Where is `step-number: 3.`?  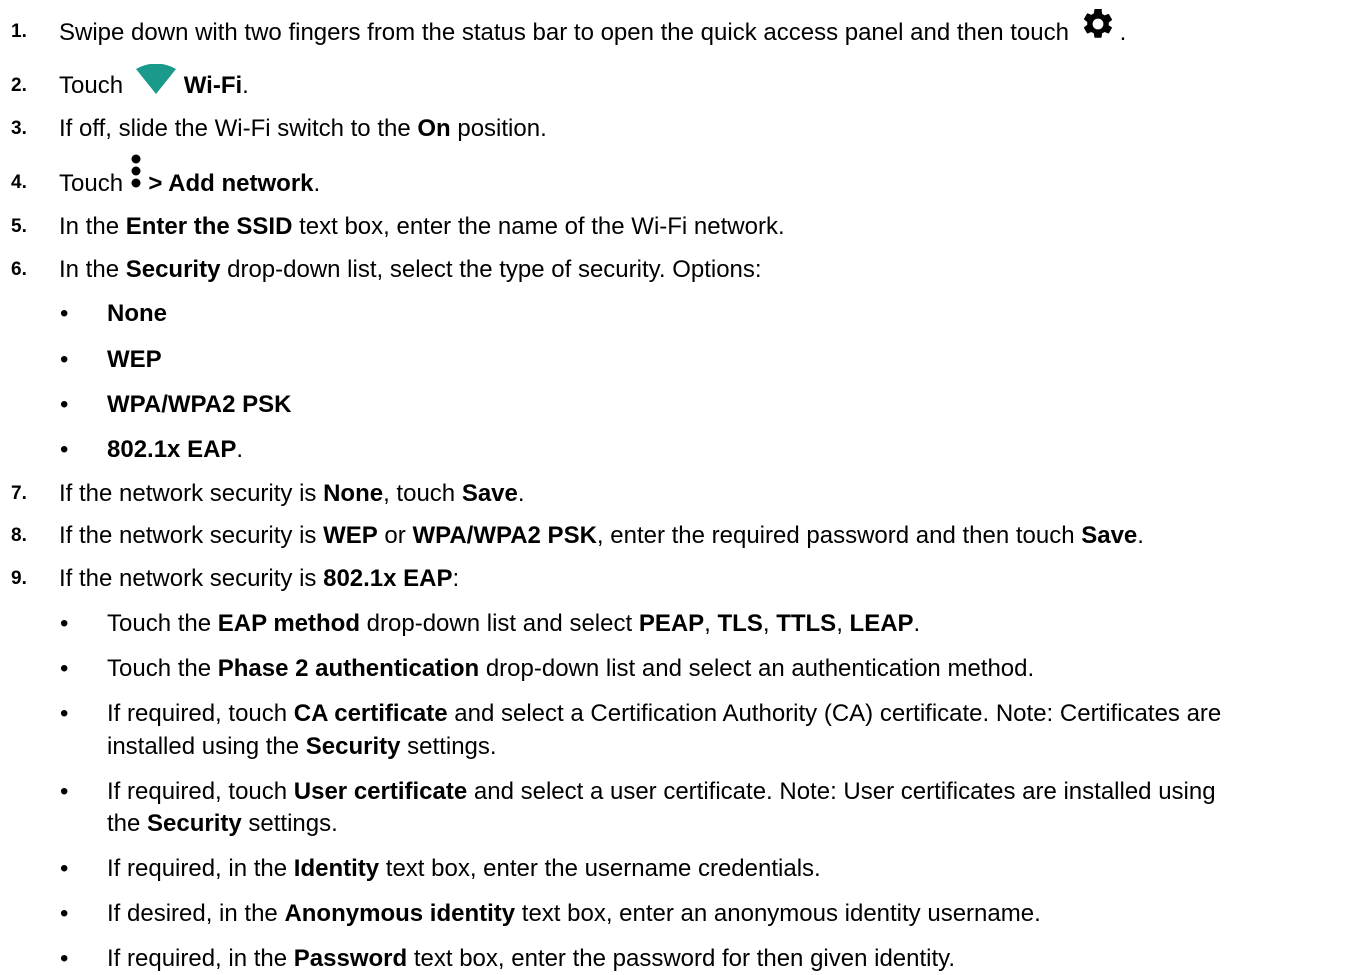
step-number: 3. is located at coordinates (19, 128).